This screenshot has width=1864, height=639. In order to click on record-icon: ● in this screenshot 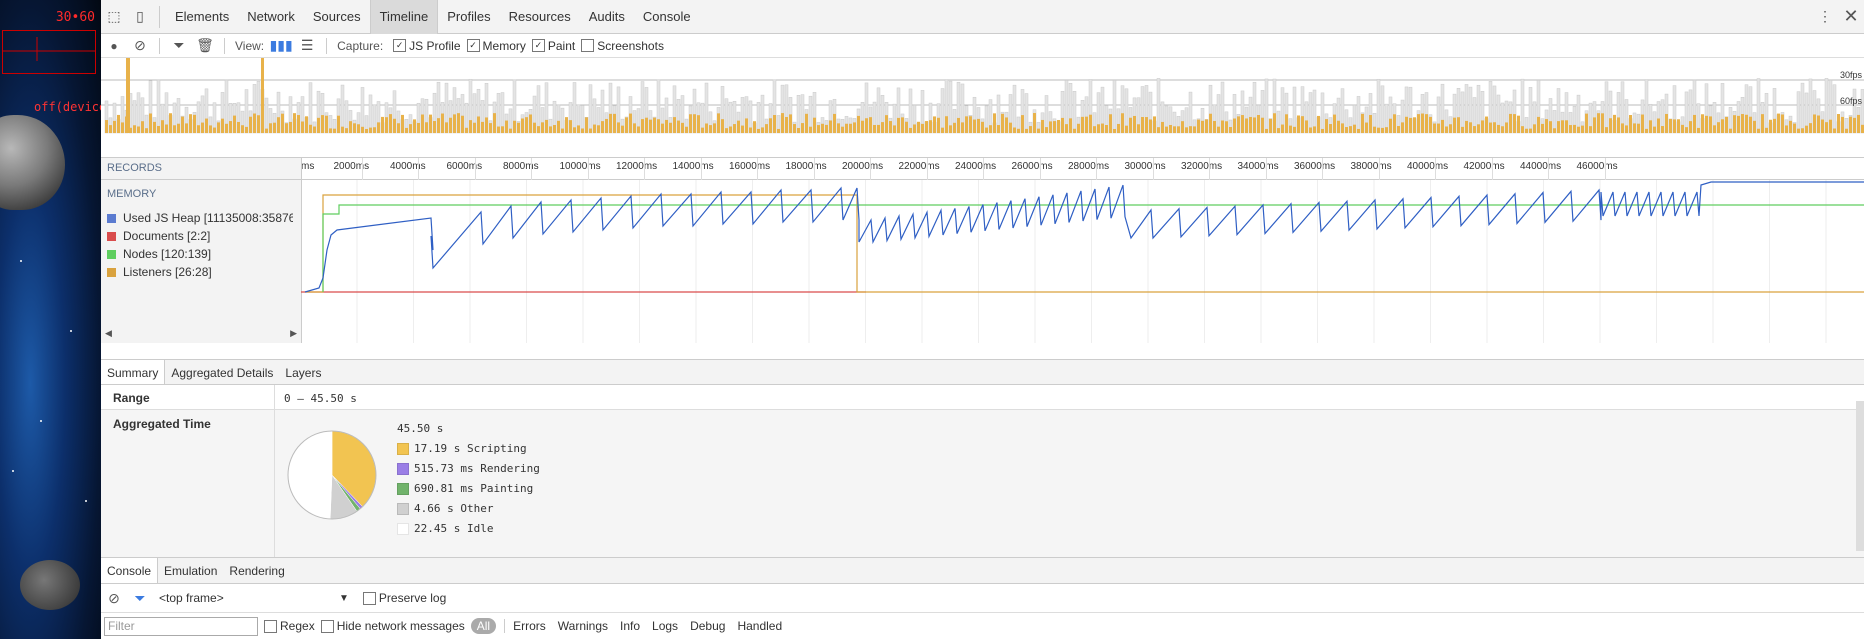, I will do `click(114, 46)`.